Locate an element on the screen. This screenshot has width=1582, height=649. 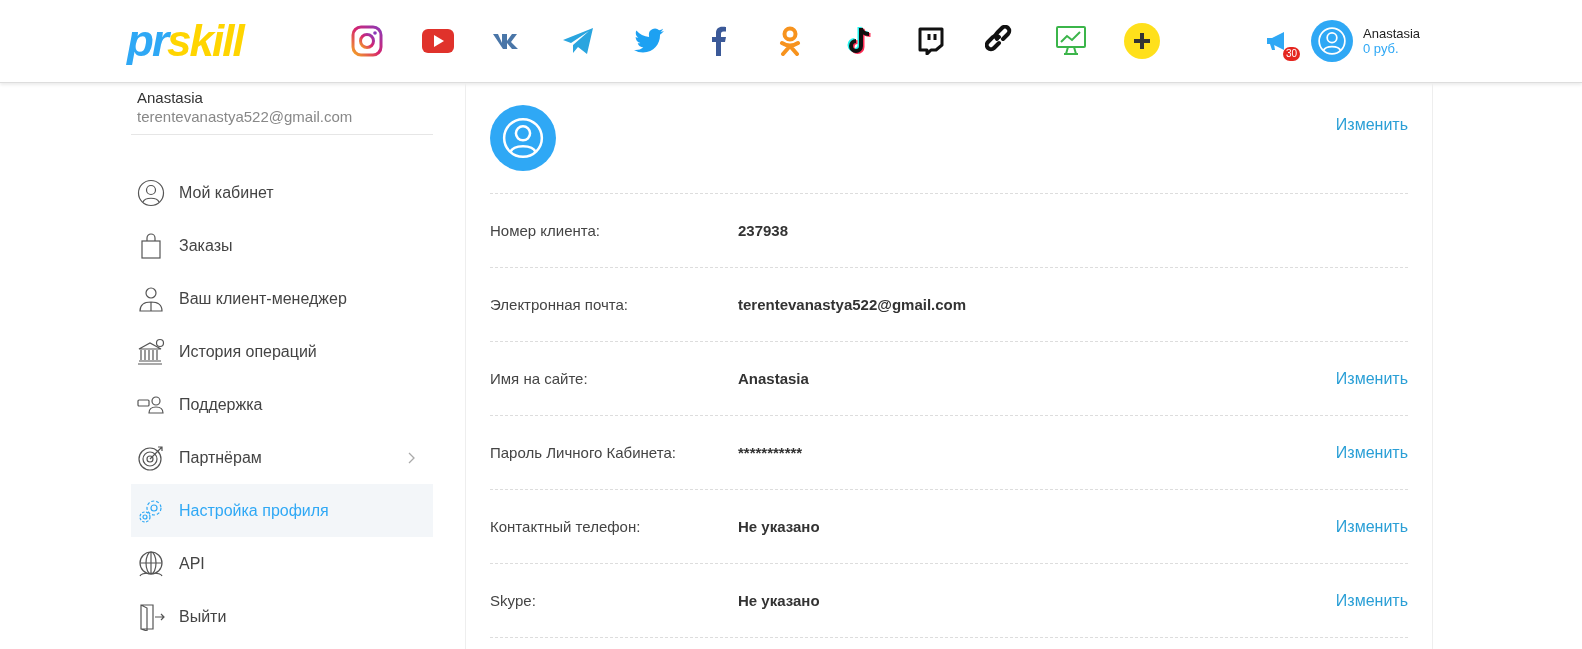
field-value: 237938 is located at coordinates (764, 230).